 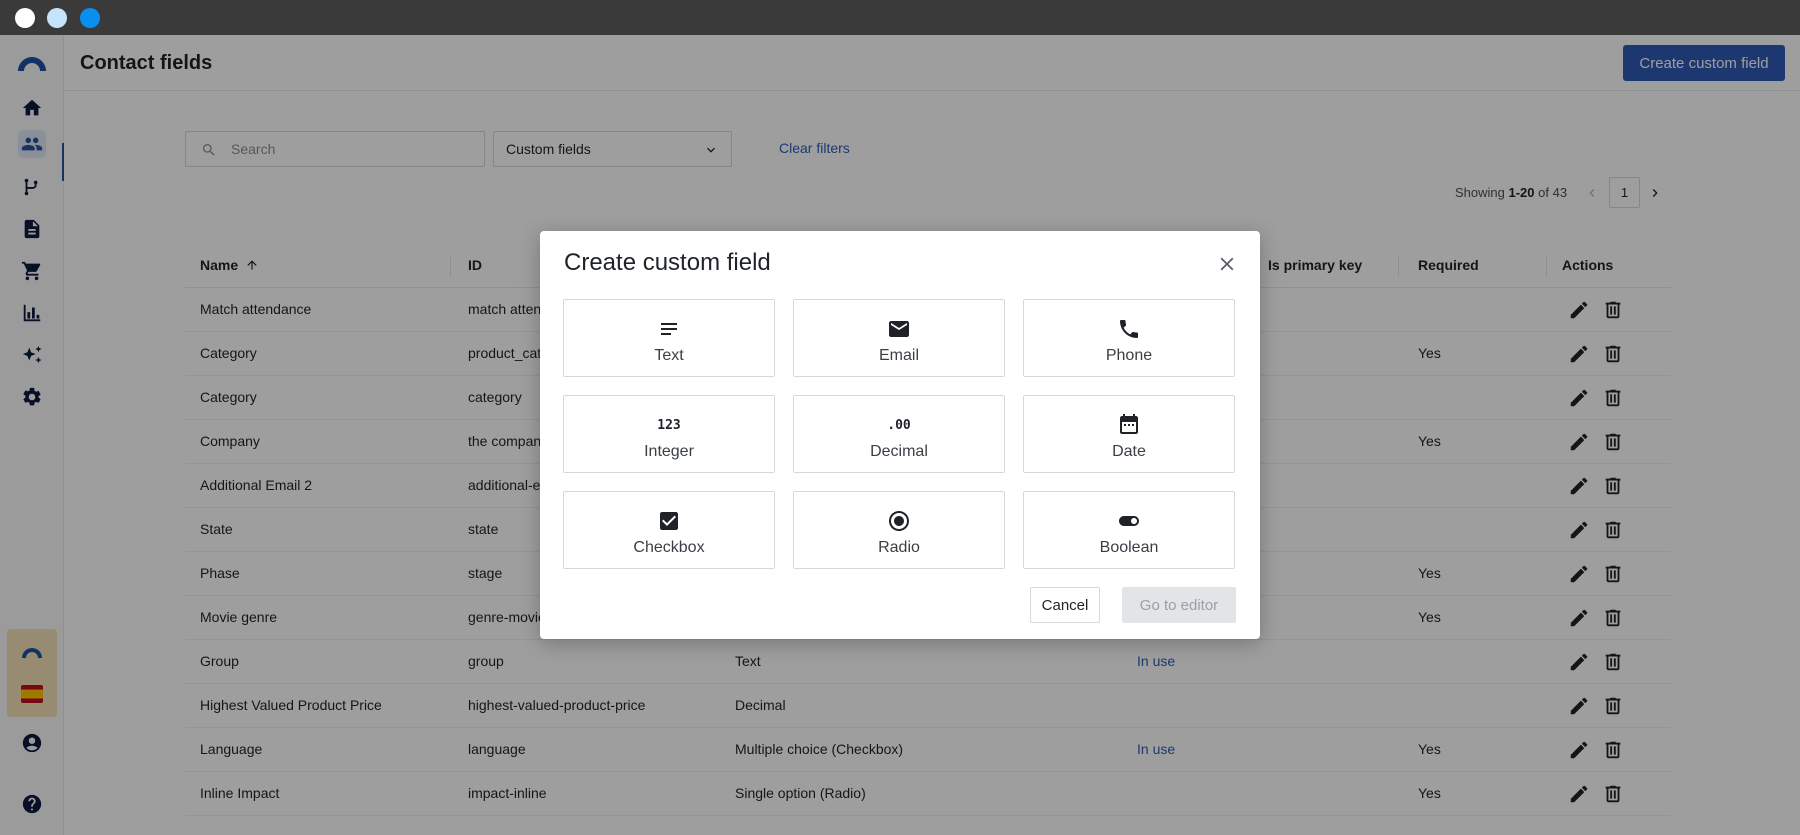 I want to click on minimize-window-button, so click(x=57, y=18).